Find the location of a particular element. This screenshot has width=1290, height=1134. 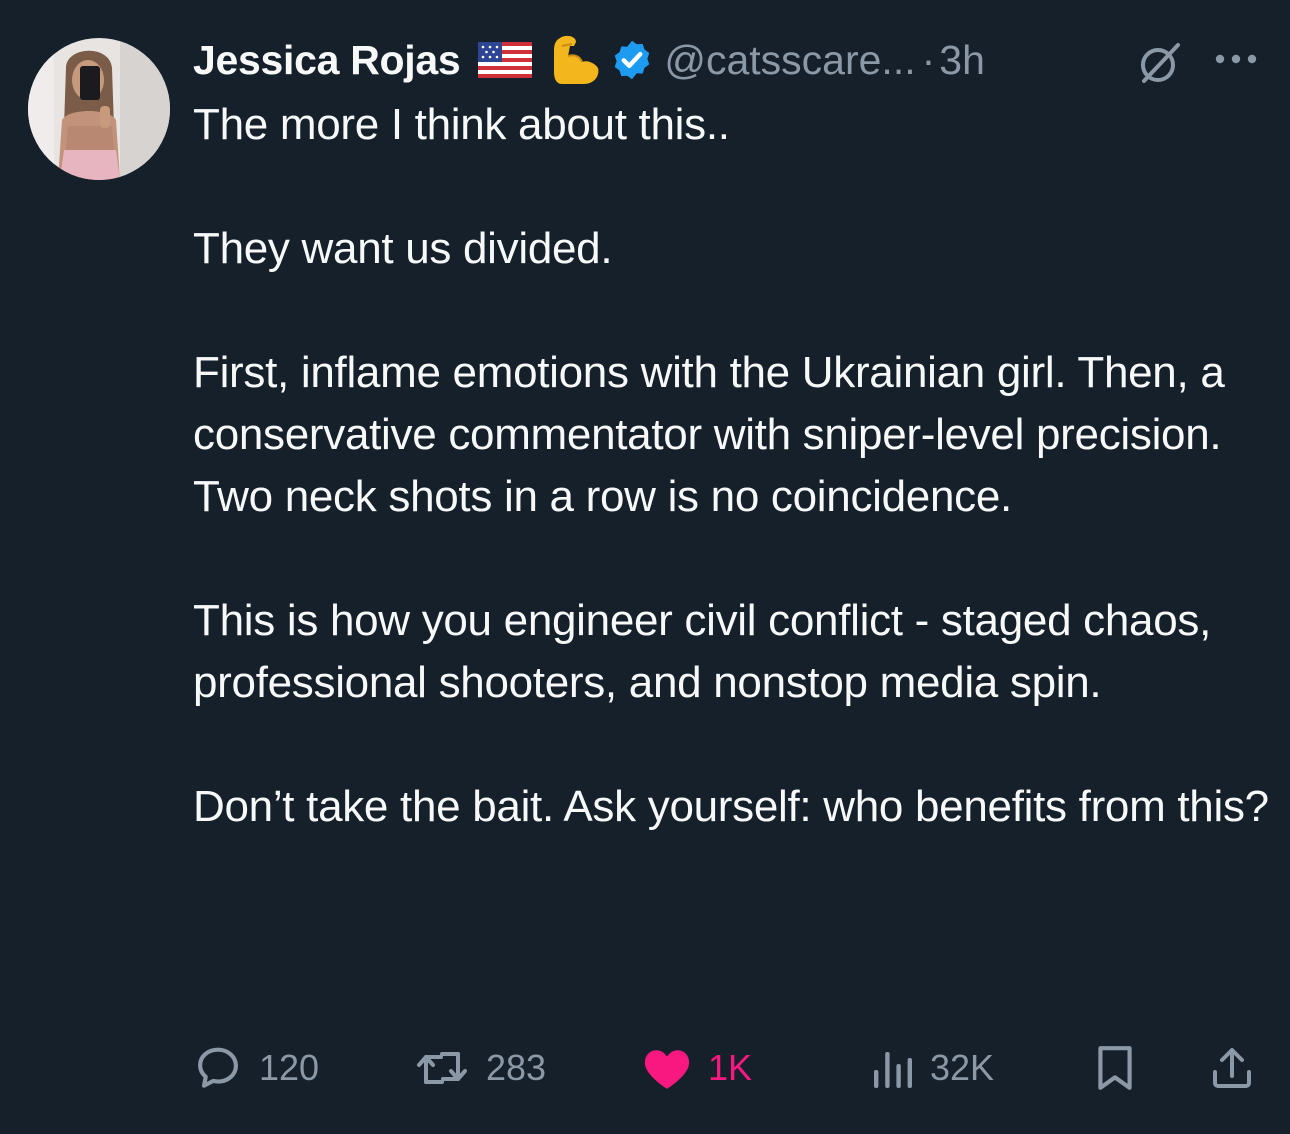

bookmark-button is located at coordinates (1115, 1068).